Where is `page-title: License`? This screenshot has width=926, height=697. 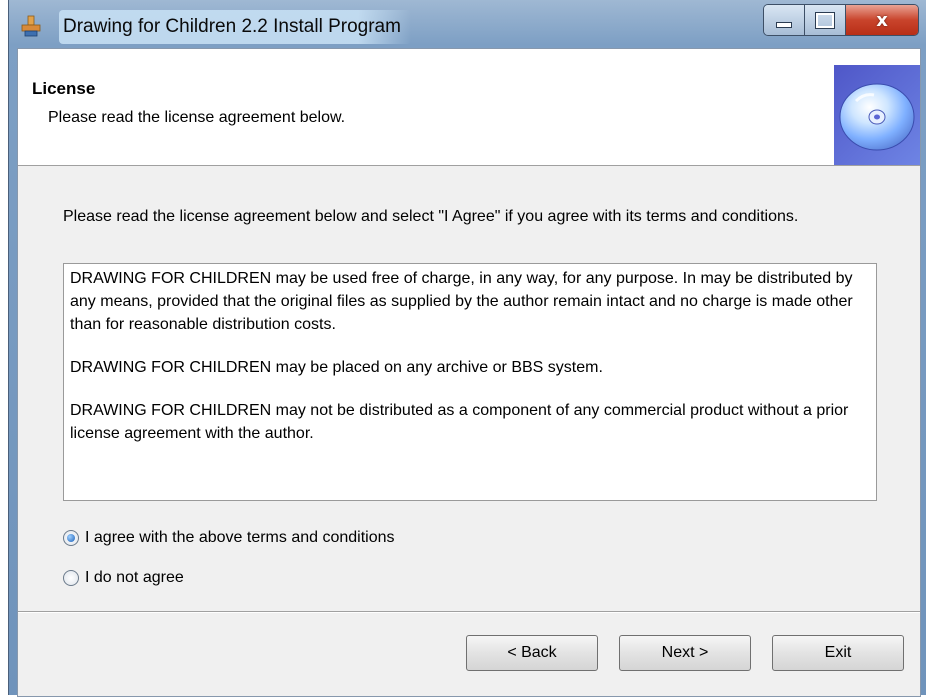
page-title: License is located at coordinates (64, 88).